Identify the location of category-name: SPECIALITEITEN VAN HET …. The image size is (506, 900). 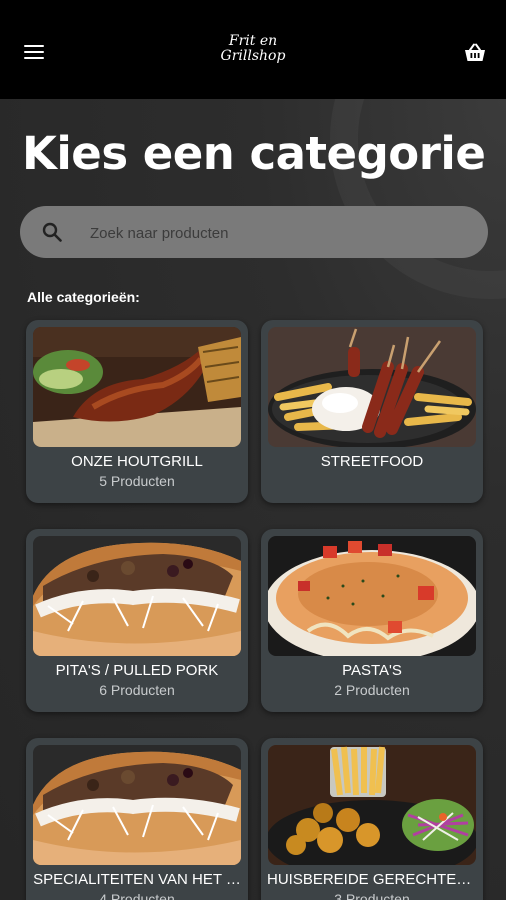
(137, 879).